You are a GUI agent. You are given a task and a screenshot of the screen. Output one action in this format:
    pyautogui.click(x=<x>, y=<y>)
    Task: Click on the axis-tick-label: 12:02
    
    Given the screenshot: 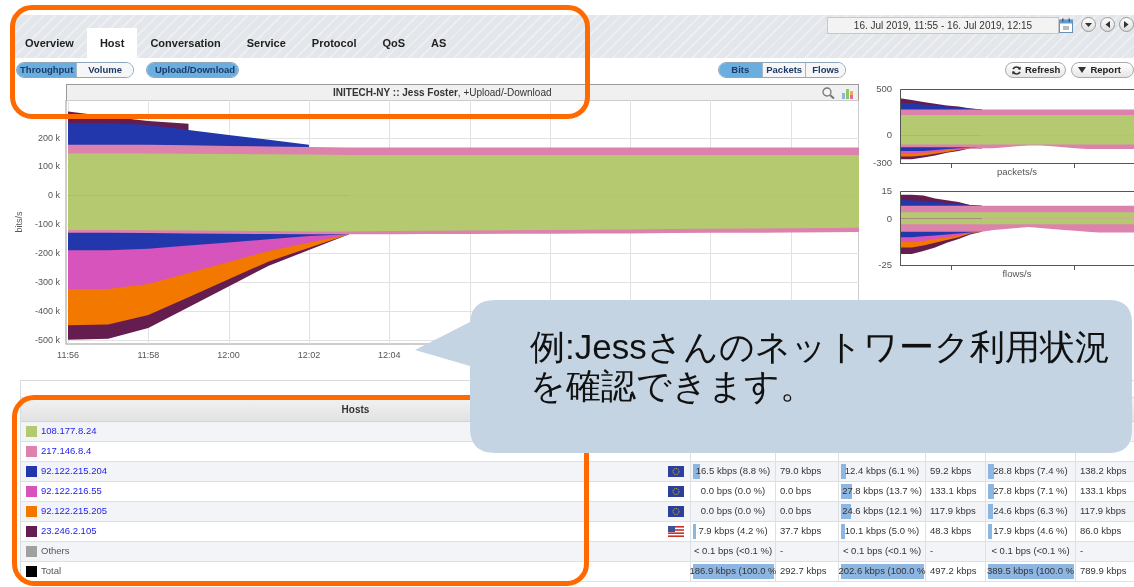 What is the action you would take?
    pyautogui.click(x=309, y=355)
    